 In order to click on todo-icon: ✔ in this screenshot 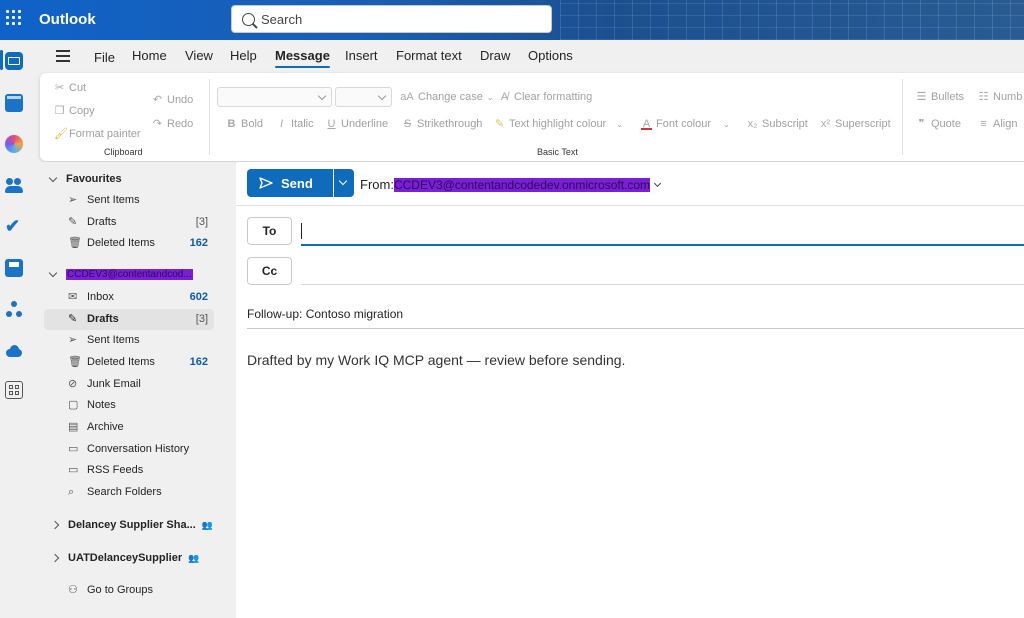, I will do `click(14, 226)`.